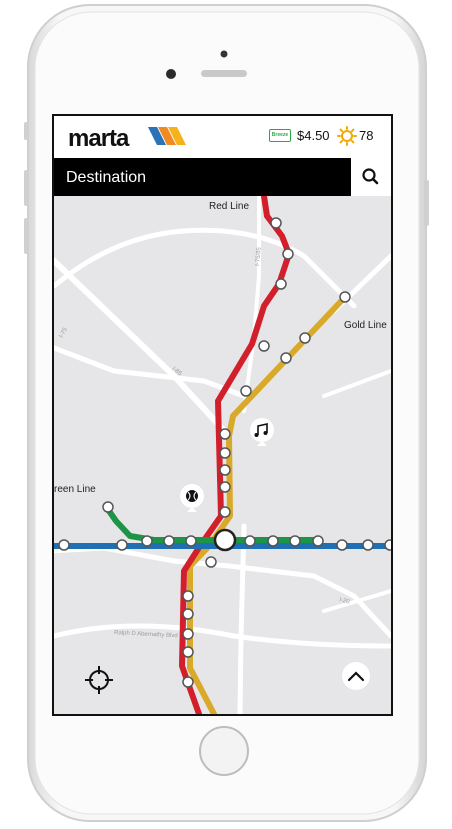  Describe the element at coordinates (356, 676) in the screenshot. I see `expand-button` at that location.